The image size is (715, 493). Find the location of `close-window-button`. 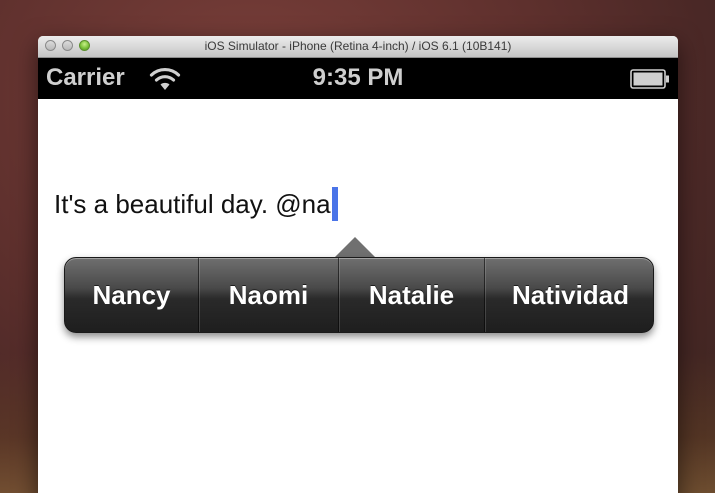

close-window-button is located at coordinates (50, 45).